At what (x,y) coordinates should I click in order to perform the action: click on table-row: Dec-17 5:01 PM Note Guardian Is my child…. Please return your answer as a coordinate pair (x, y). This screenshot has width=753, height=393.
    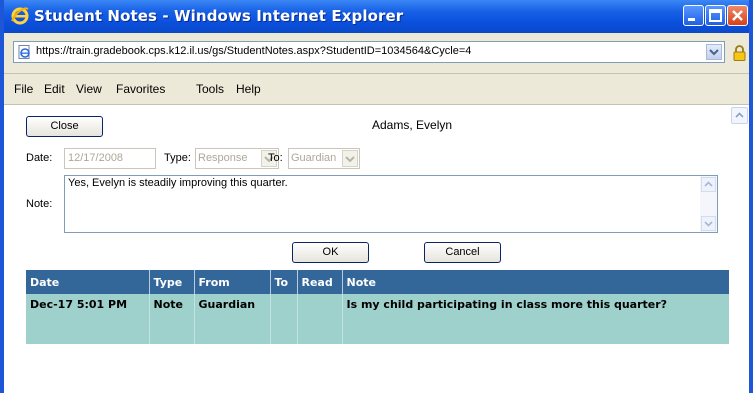
    Looking at the image, I should click on (377, 319).